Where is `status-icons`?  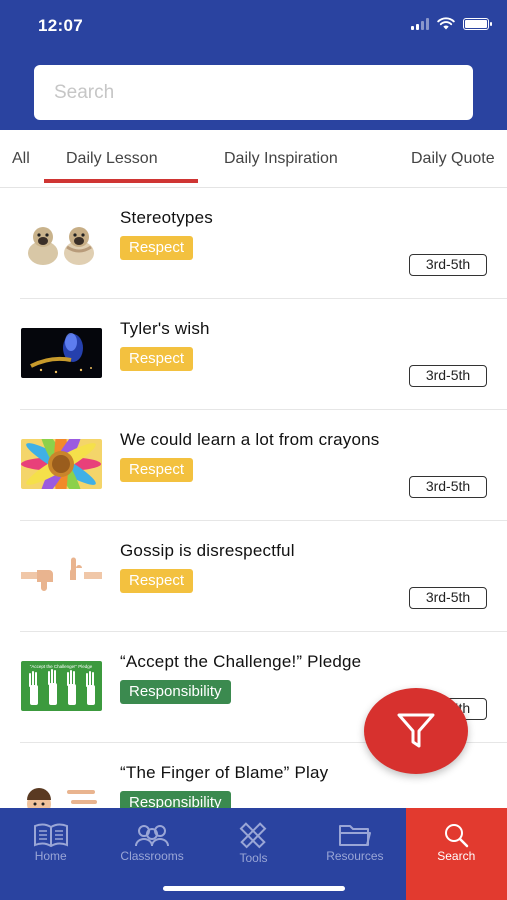
status-icons is located at coordinates (451, 23).